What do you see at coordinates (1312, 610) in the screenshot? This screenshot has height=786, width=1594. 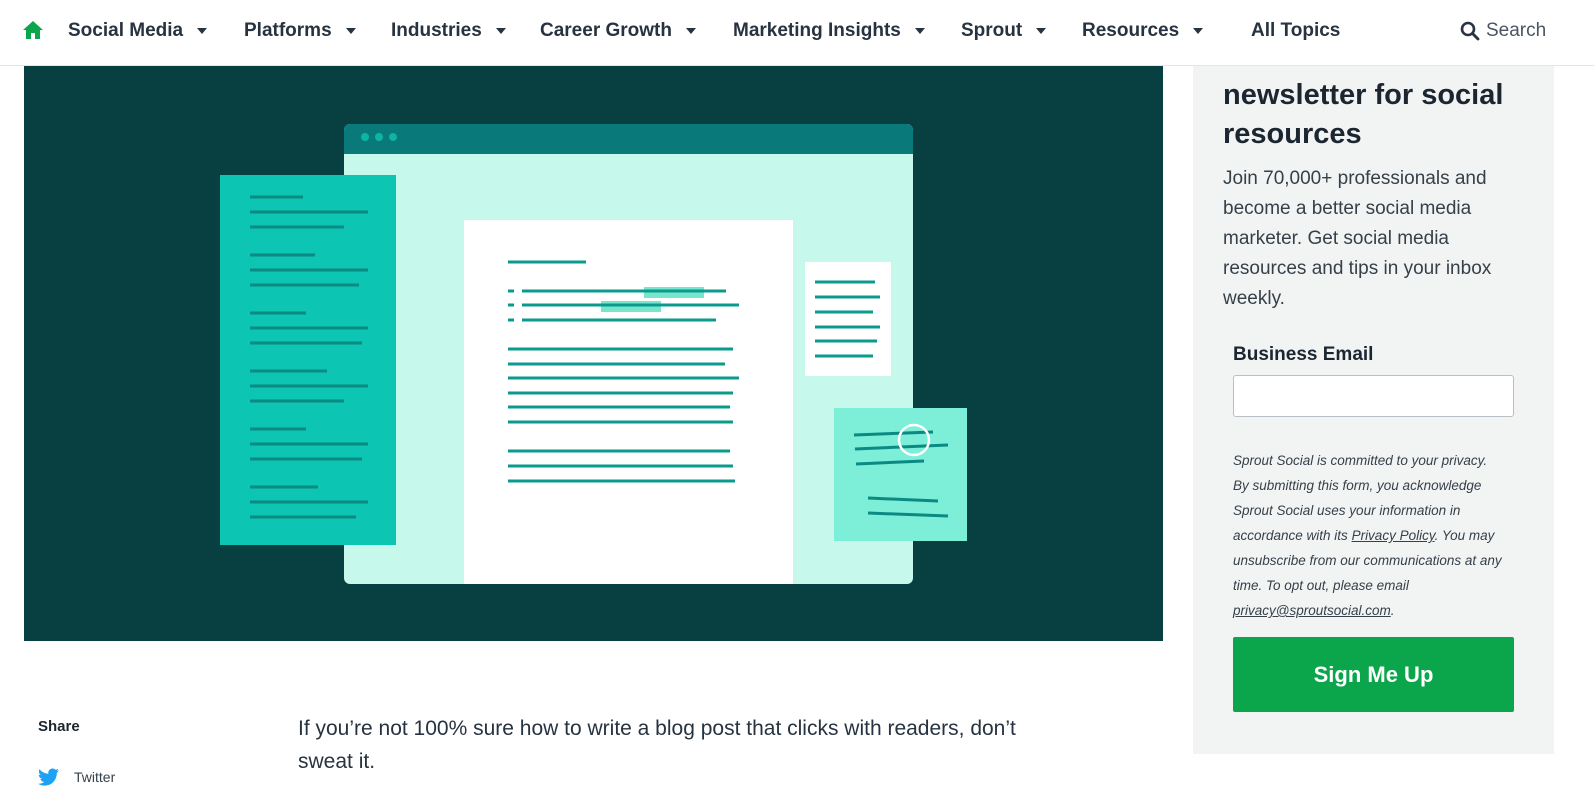 I see `privacy-email-link: privacy@sproutsocial.com` at bounding box center [1312, 610].